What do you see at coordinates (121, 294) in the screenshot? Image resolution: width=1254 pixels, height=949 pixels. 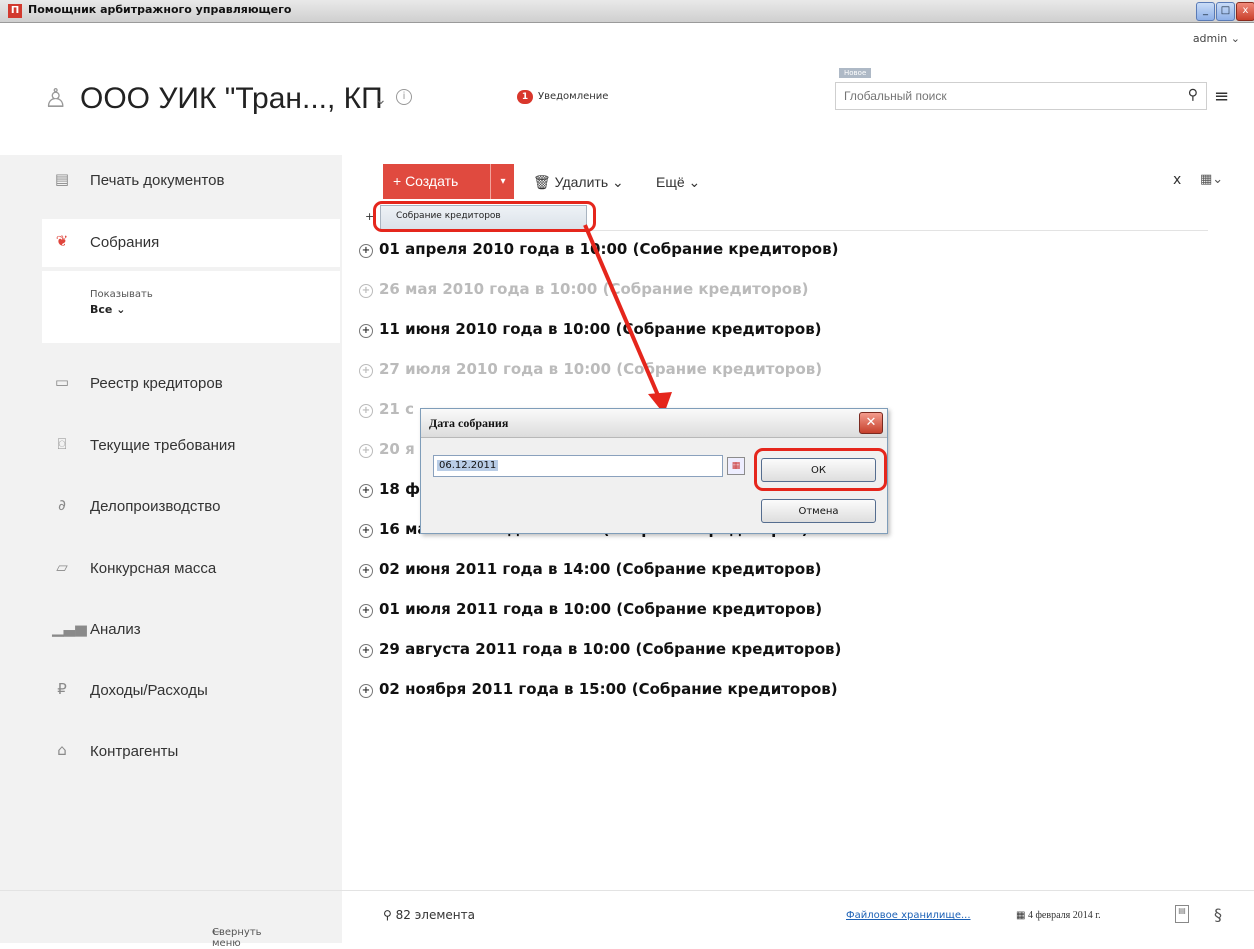 I see `filter-label: Показывать` at bounding box center [121, 294].